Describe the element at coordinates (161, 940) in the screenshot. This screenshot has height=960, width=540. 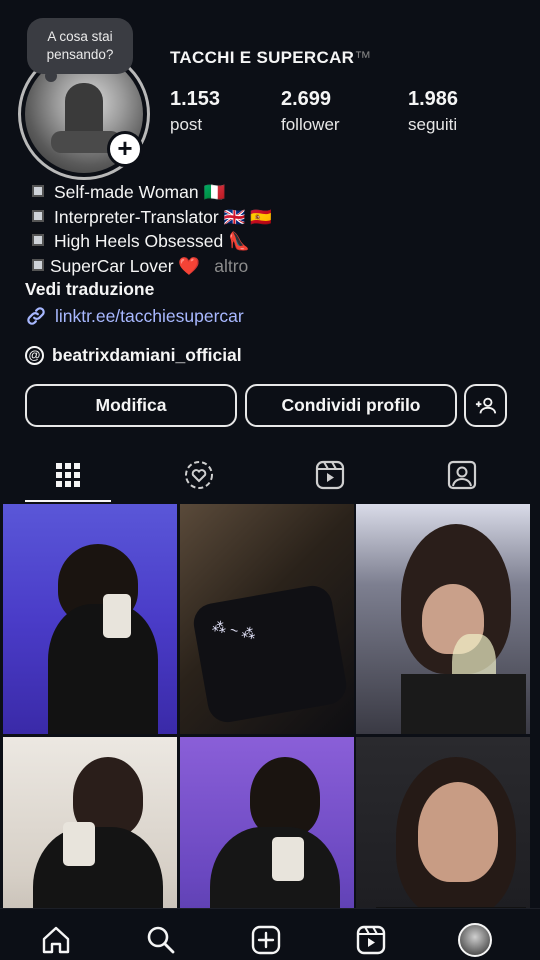
I see `search-icon` at that location.